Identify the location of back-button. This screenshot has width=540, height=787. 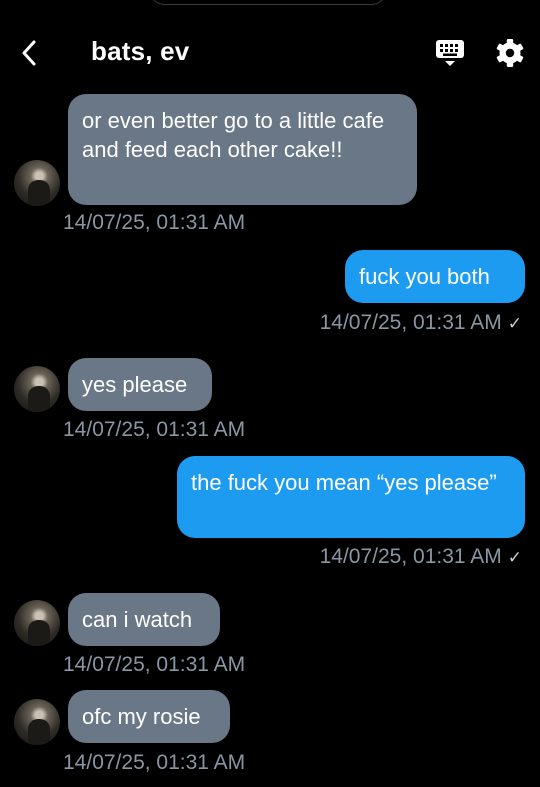
(29, 53).